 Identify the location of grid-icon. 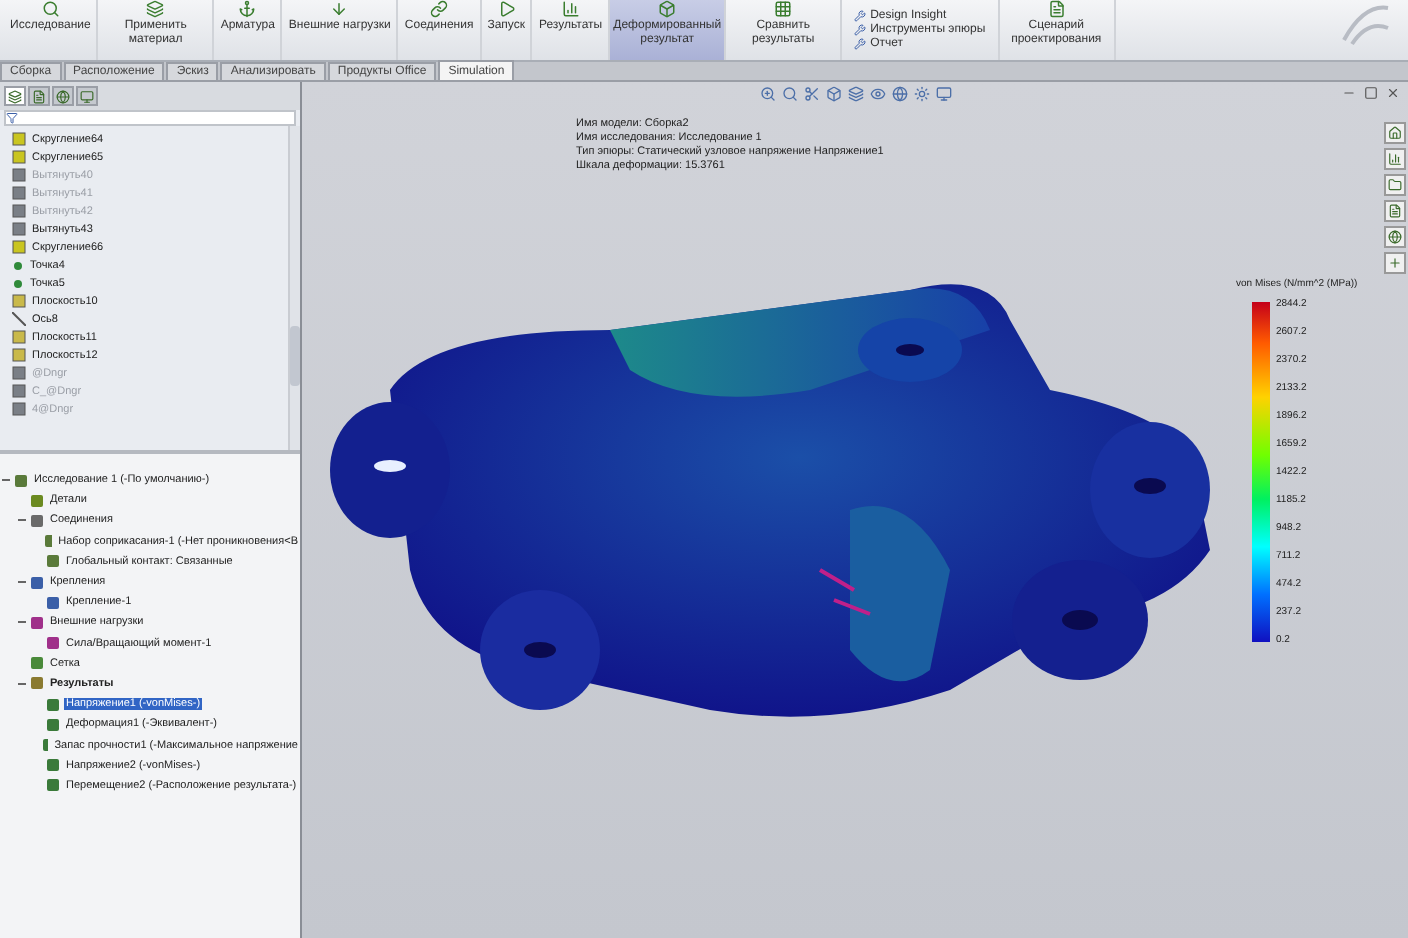
(783, 9).